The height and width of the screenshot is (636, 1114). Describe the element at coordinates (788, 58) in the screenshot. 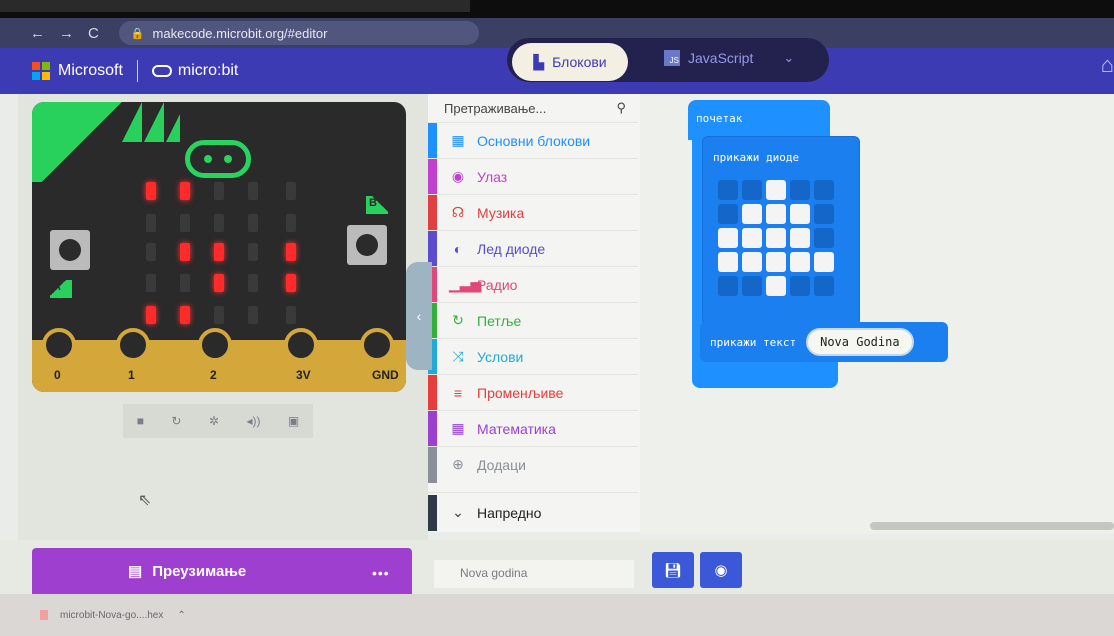

I see `chevron-down-icon: ⌄` at that location.